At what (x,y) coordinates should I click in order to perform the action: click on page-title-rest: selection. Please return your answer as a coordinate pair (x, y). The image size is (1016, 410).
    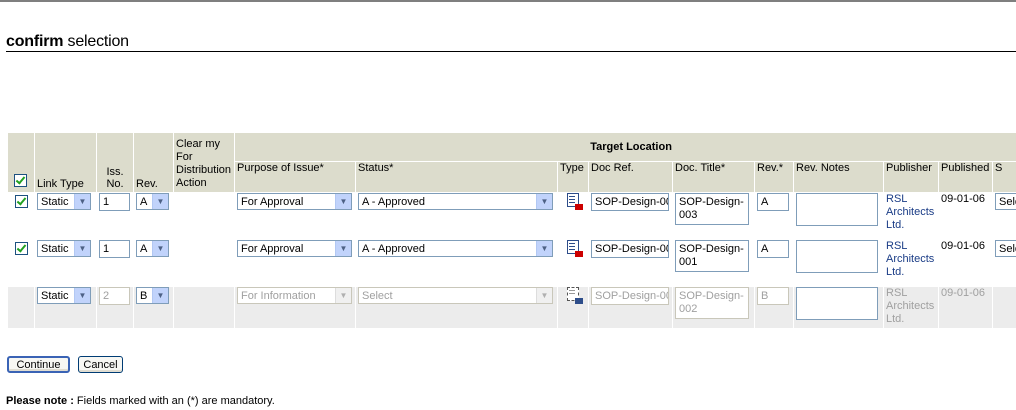
    Looking at the image, I should click on (96, 41).